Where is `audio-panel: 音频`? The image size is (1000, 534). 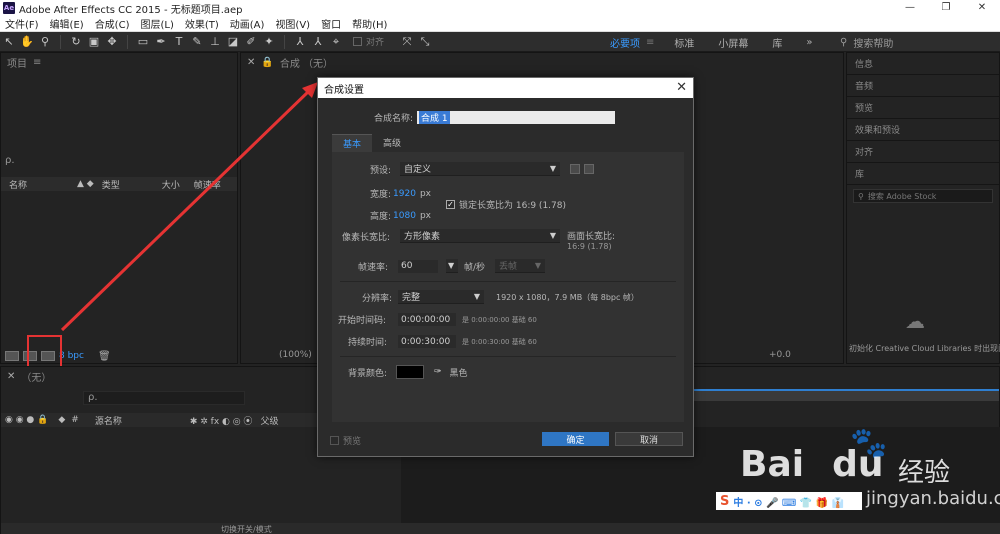
audio-panel: 音频 is located at coordinates (923, 86).